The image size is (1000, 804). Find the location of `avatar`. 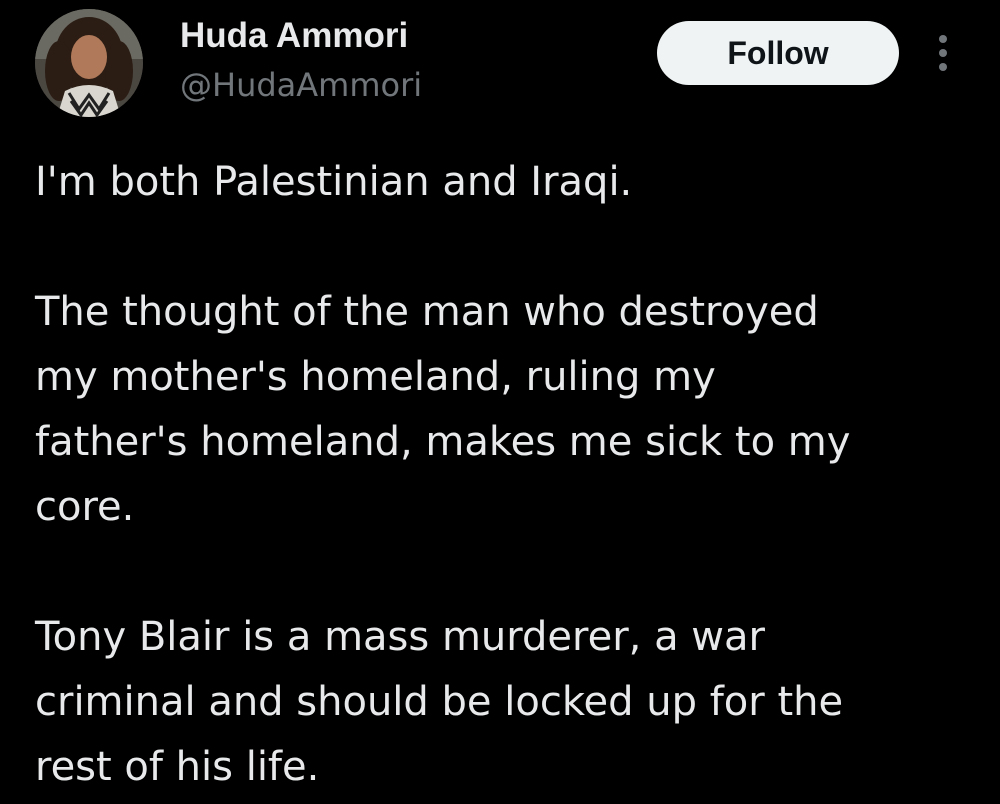

avatar is located at coordinates (89, 63).